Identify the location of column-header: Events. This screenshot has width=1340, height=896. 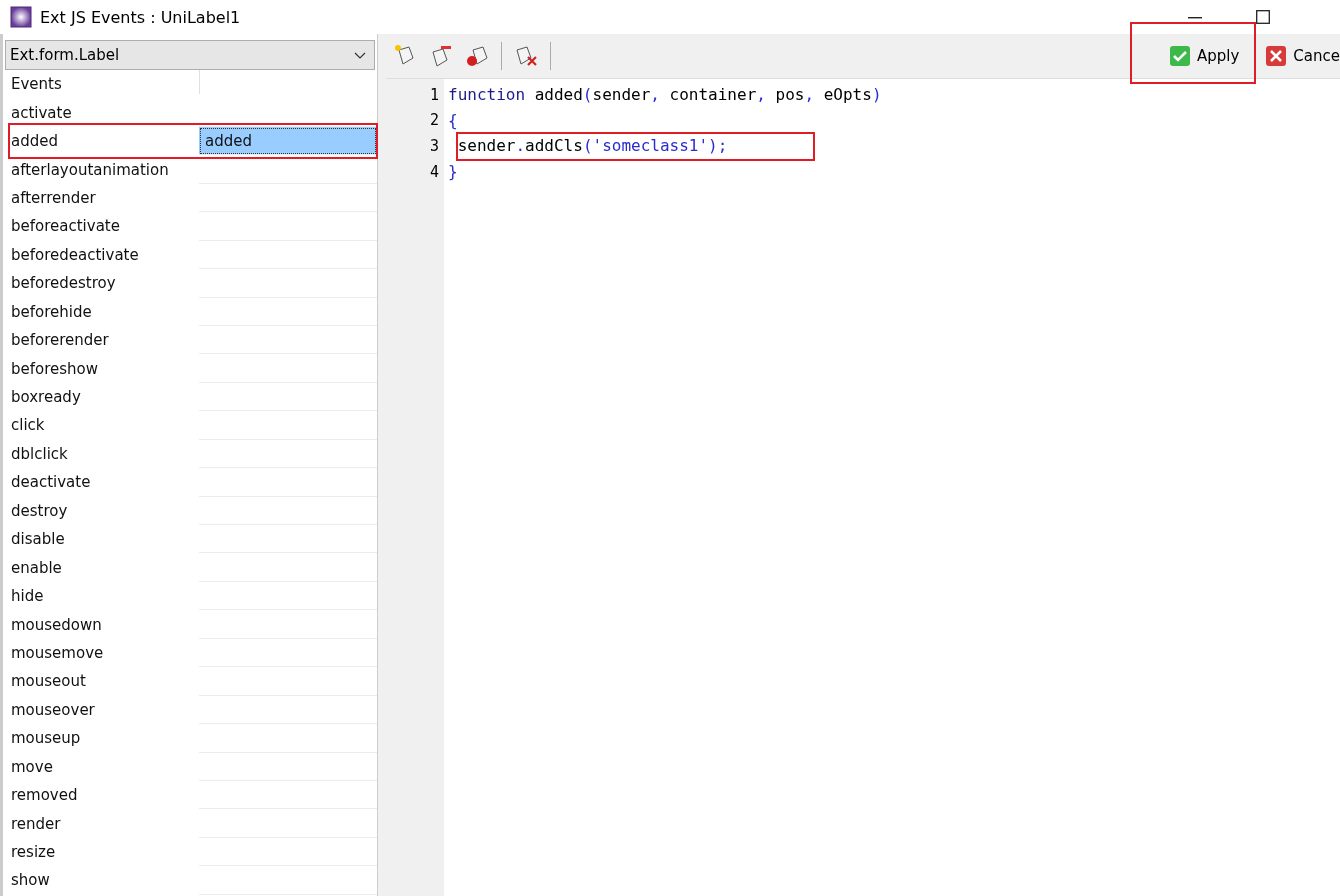
(36, 85).